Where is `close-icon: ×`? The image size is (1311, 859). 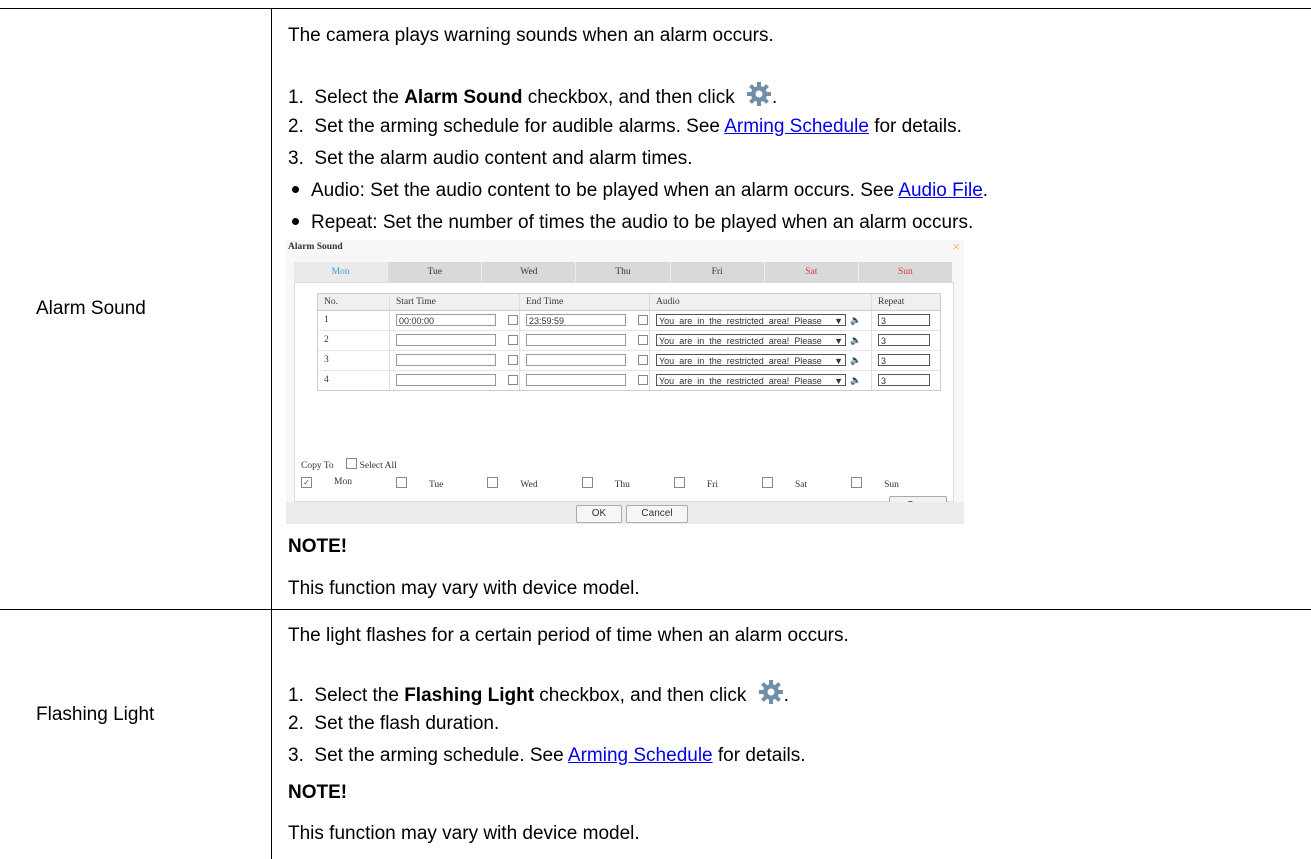 close-icon: × is located at coordinates (956, 247).